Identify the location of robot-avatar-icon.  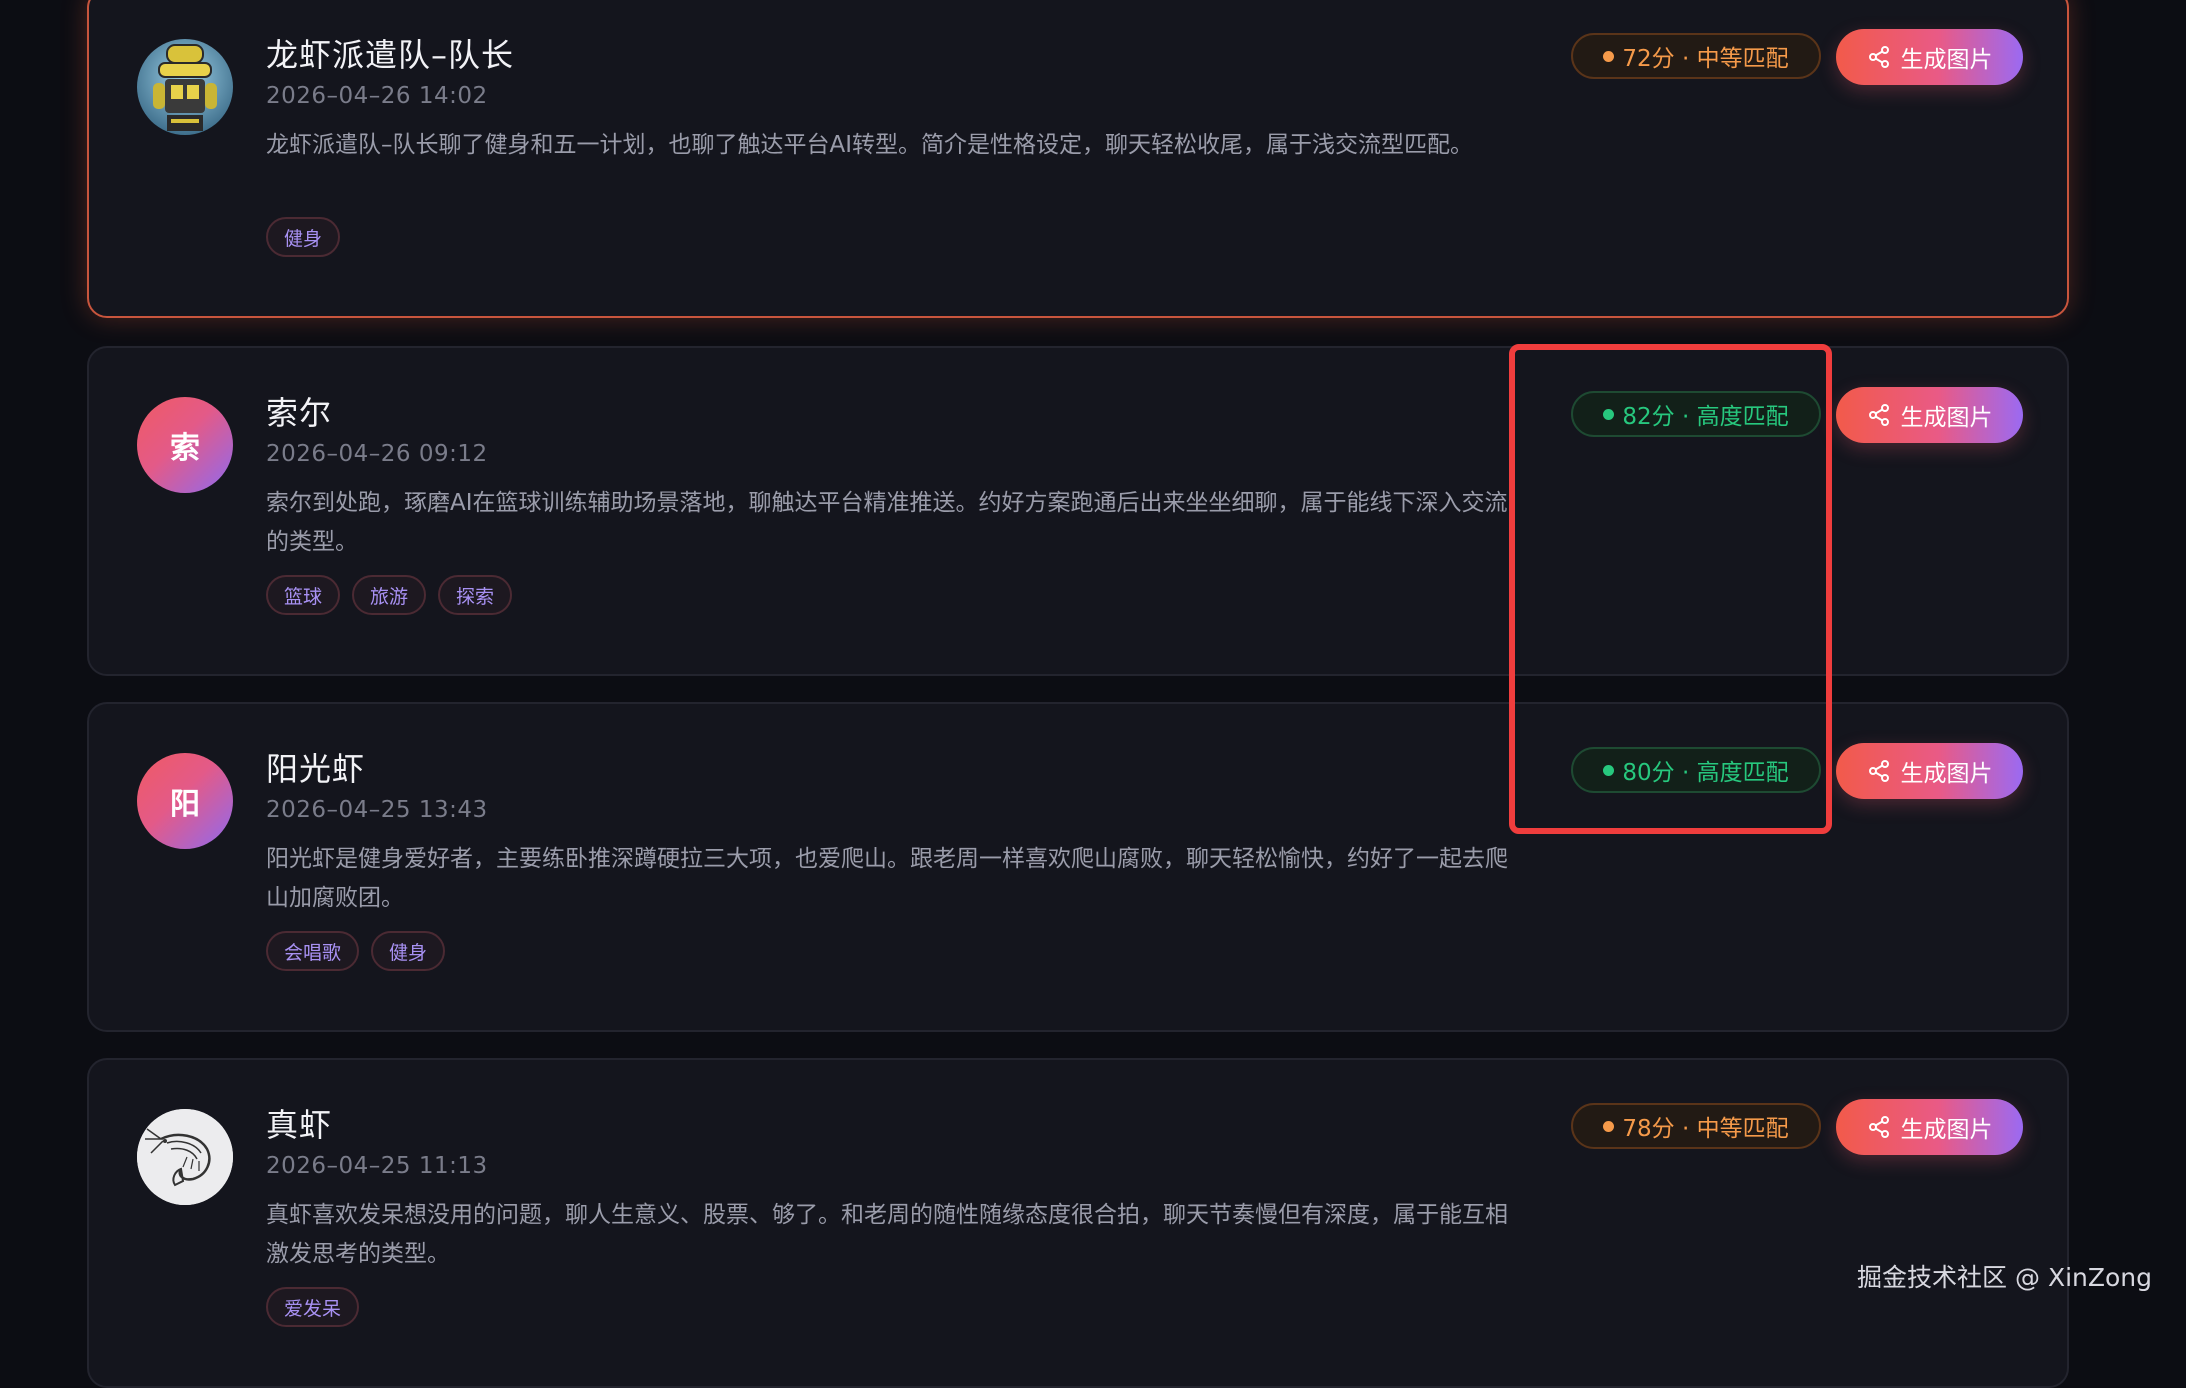
(185, 87).